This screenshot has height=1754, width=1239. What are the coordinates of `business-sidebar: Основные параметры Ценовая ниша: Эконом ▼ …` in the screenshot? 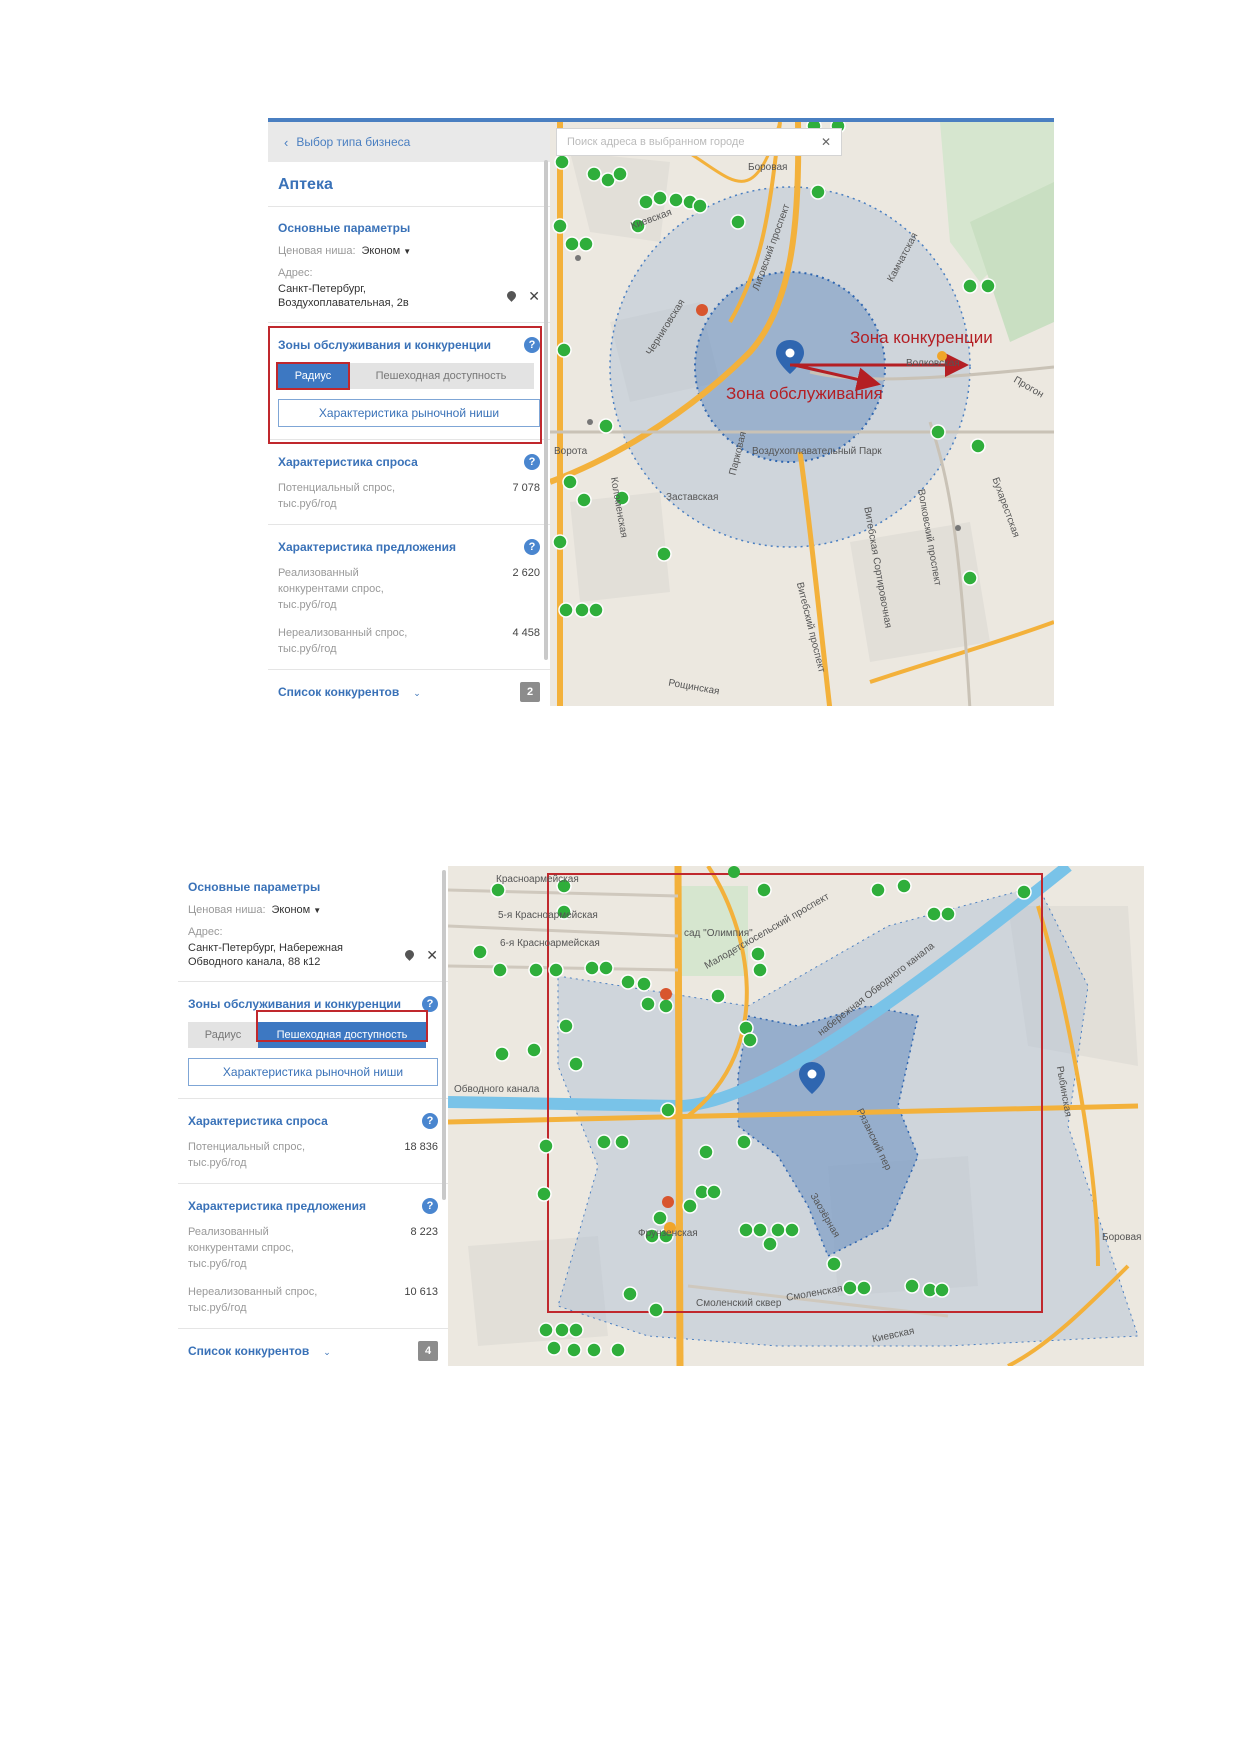 It's located at (313, 1116).